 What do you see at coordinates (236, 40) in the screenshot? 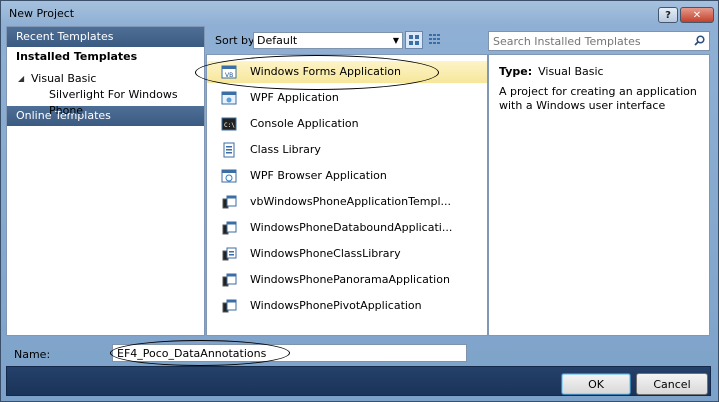
I see `sort-by-label: Sort by:` at bounding box center [236, 40].